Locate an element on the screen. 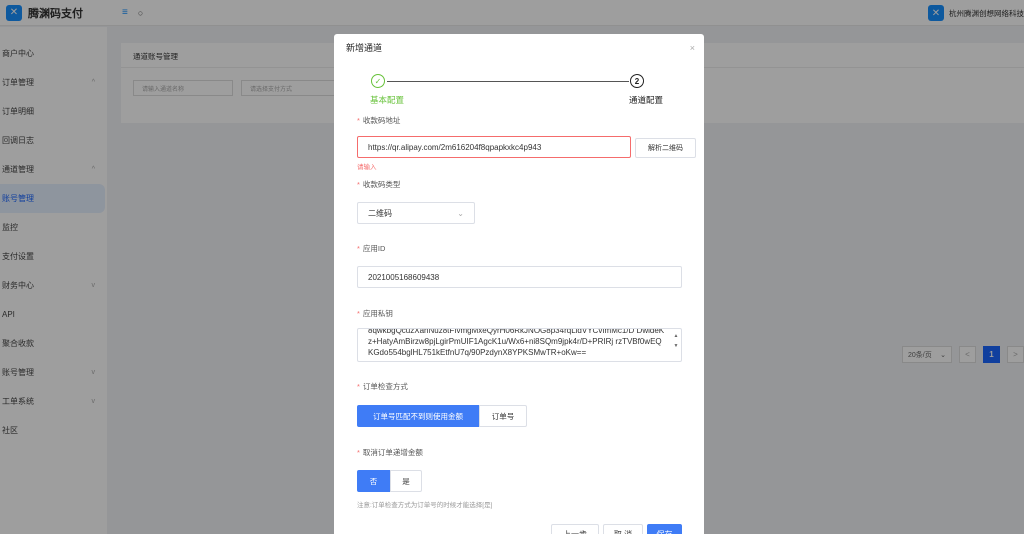  qr-address-error: 请输入 is located at coordinates (367, 167).